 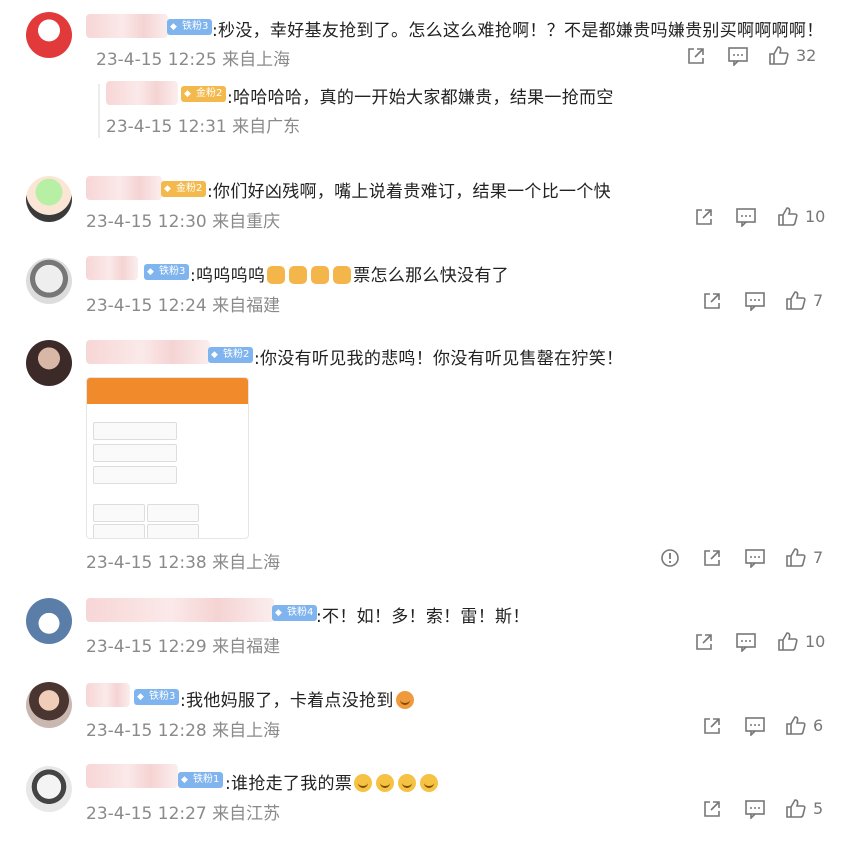 What do you see at coordinates (439, 359) in the screenshot?
I see `comment-text: :你没有听见我的悲鸣！你没有听见售罄在狞笑！` at bounding box center [439, 359].